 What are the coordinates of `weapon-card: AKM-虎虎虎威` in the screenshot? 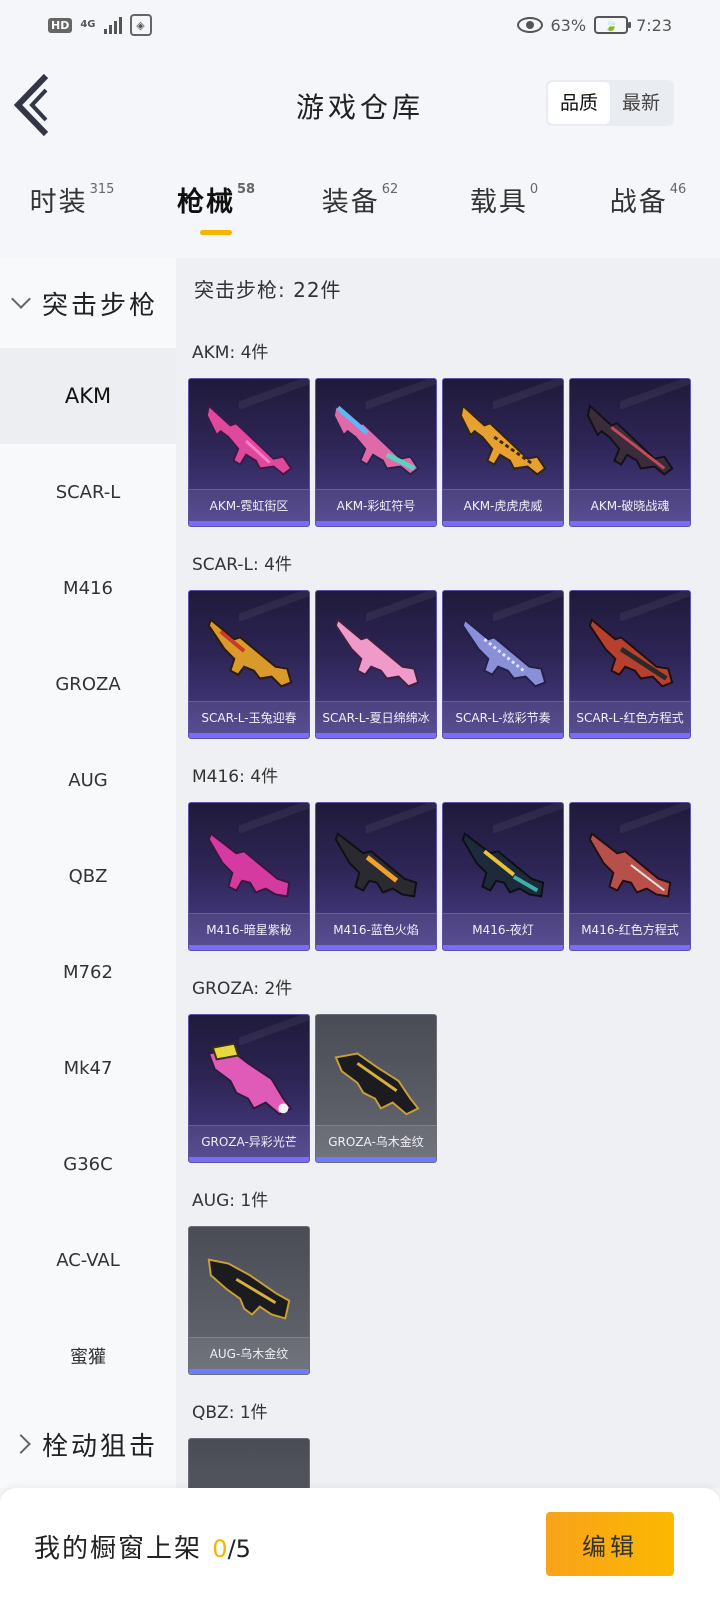 It's located at (503, 452).